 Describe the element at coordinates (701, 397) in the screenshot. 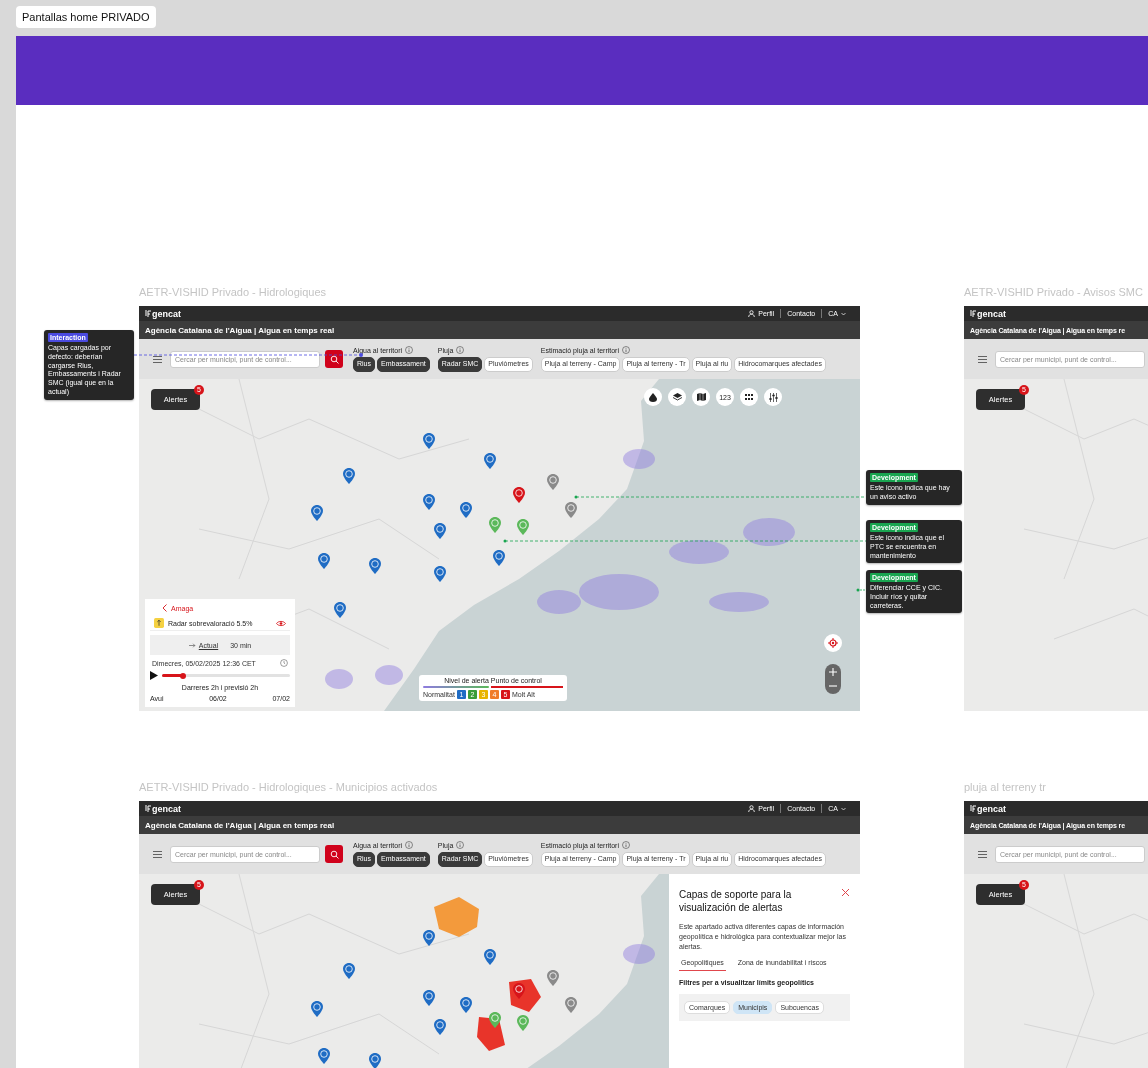

I see `map-icon` at that location.